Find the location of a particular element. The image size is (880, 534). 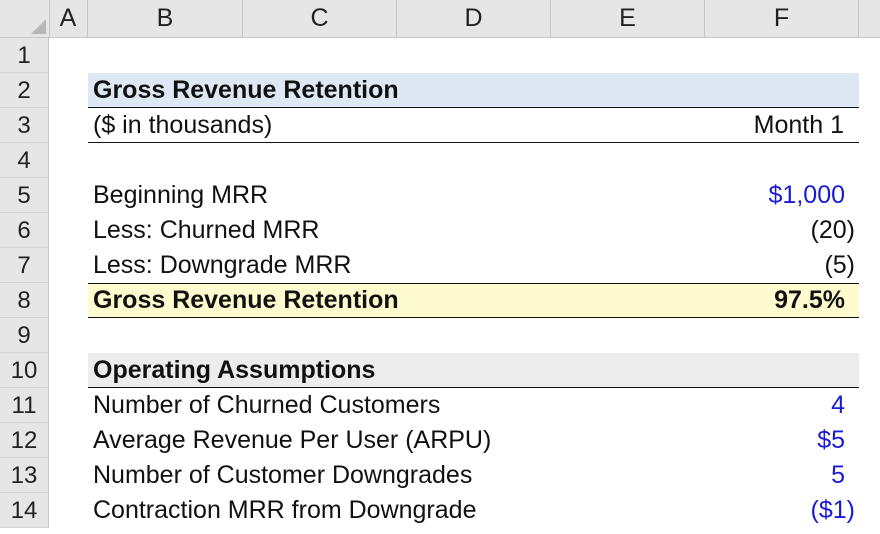

column-header-a: A is located at coordinates (68, 18).